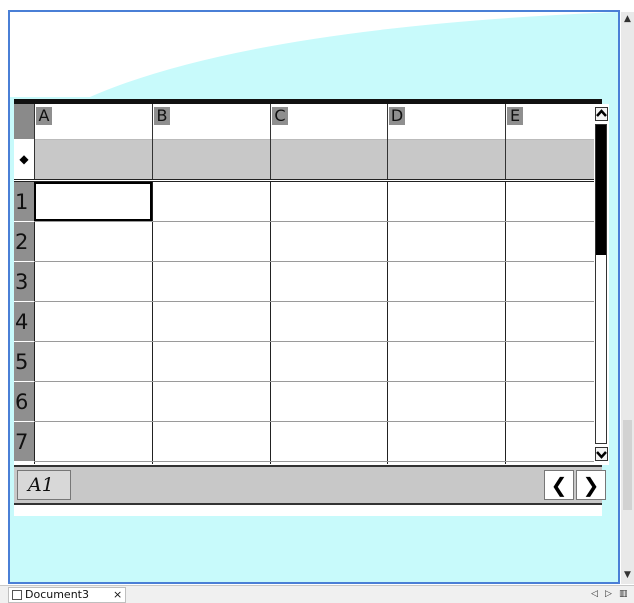 The width and height of the screenshot is (634, 603). Describe the element at coordinates (24, 281) in the screenshot. I see `row-header-3: 3` at that location.